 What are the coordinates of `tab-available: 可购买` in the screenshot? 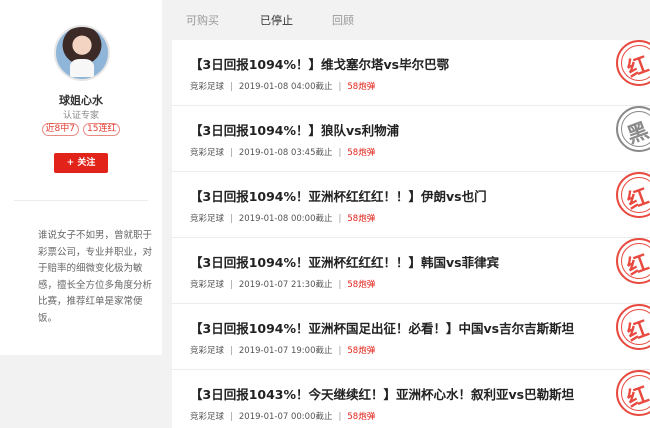 It's located at (202, 20).